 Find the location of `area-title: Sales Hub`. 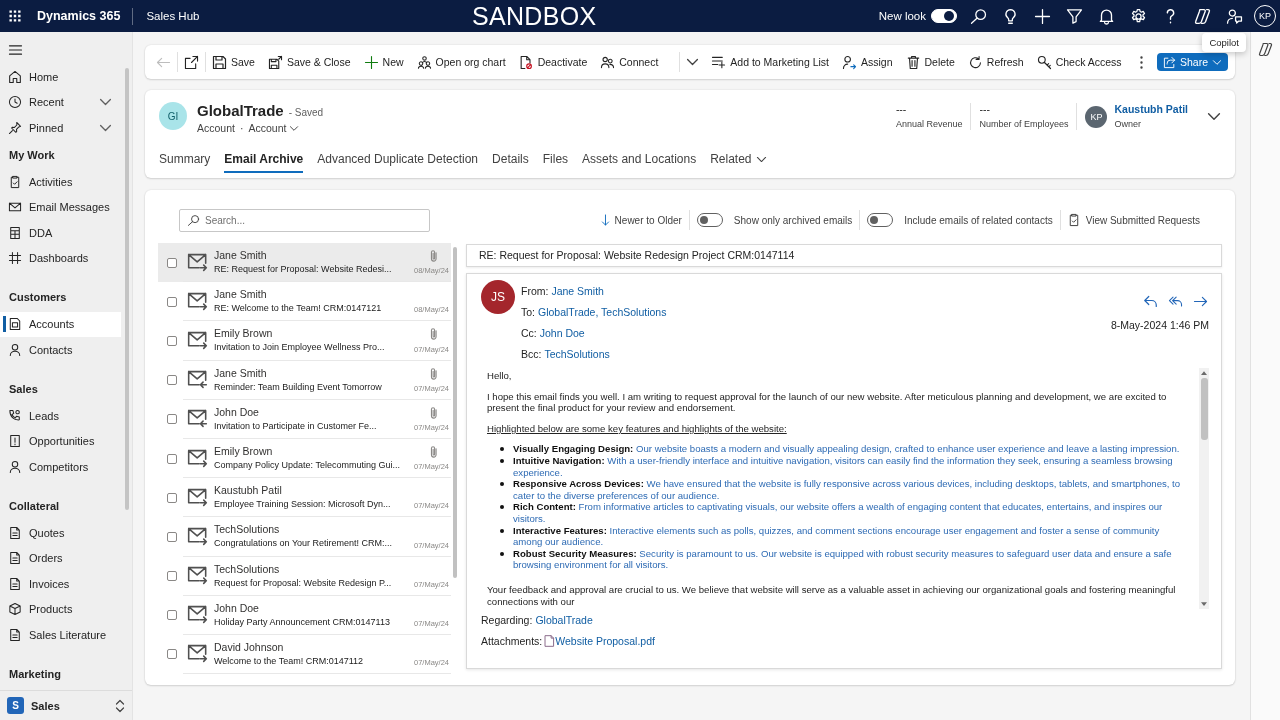

area-title: Sales Hub is located at coordinates (173, 16).